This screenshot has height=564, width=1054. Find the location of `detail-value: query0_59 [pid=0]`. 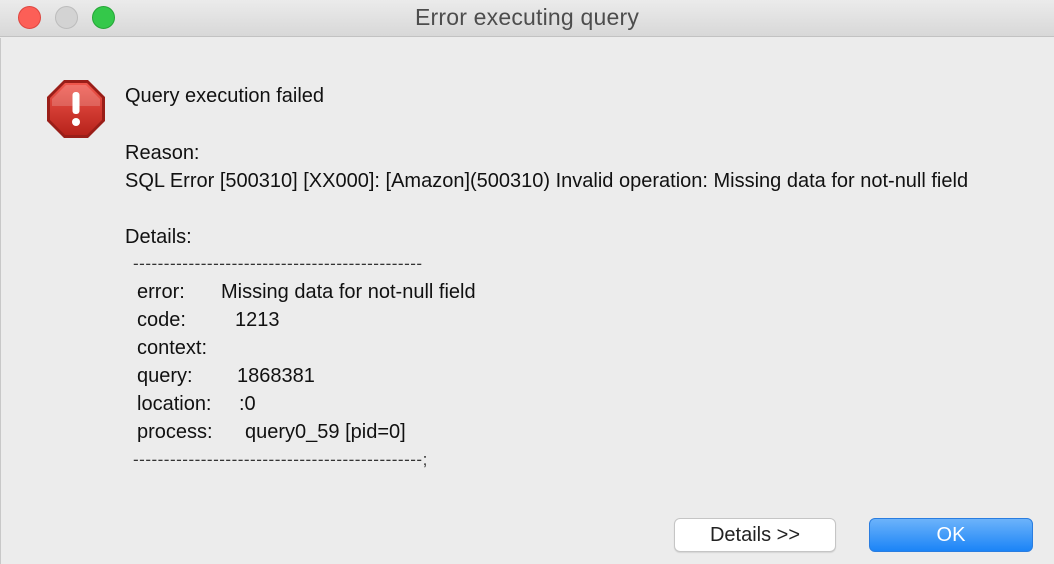

detail-value: query0_59 [pid=0] is located at coordinates (325, 432).